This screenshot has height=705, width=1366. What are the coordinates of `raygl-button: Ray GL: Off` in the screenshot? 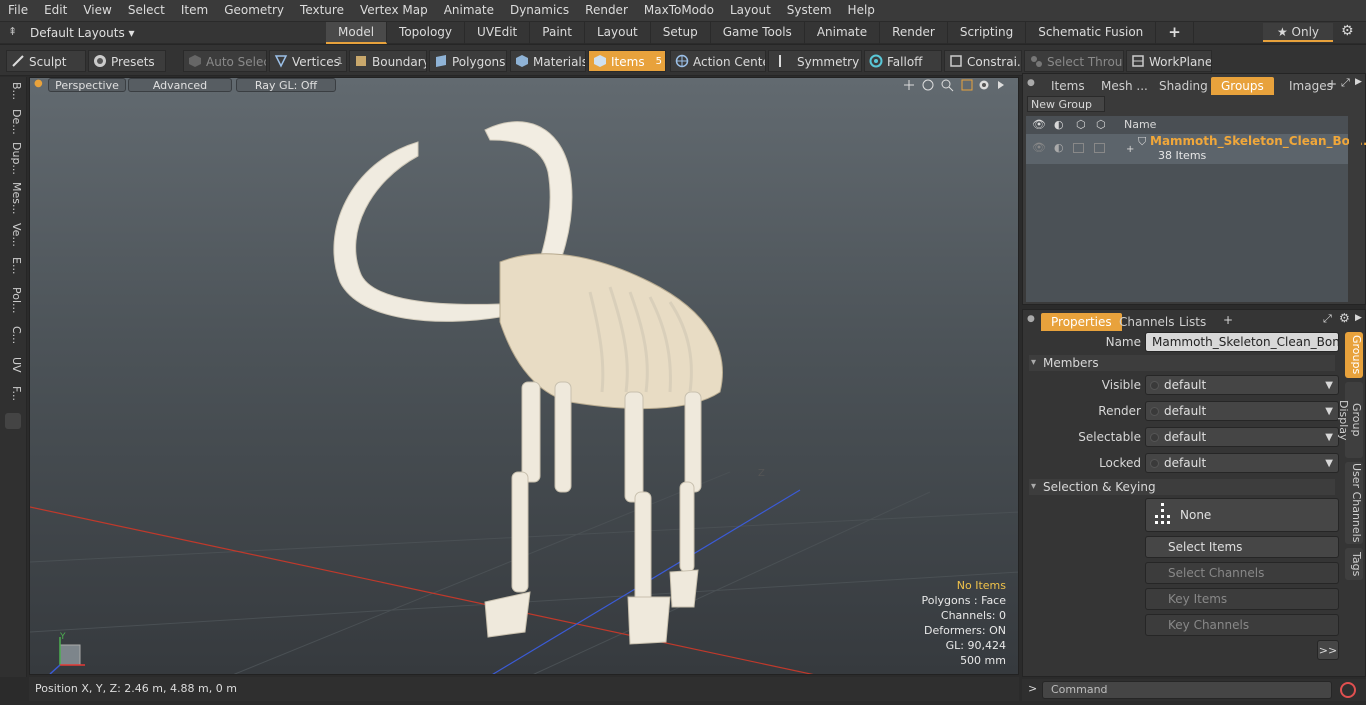 It's located at (286, 85).